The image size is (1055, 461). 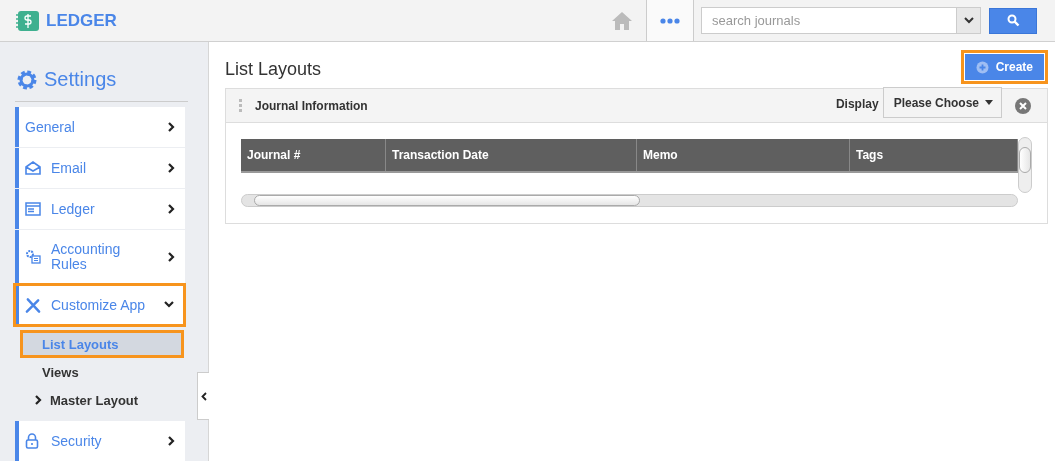 I want to click on search-icon, so click(x=1013, y=20).